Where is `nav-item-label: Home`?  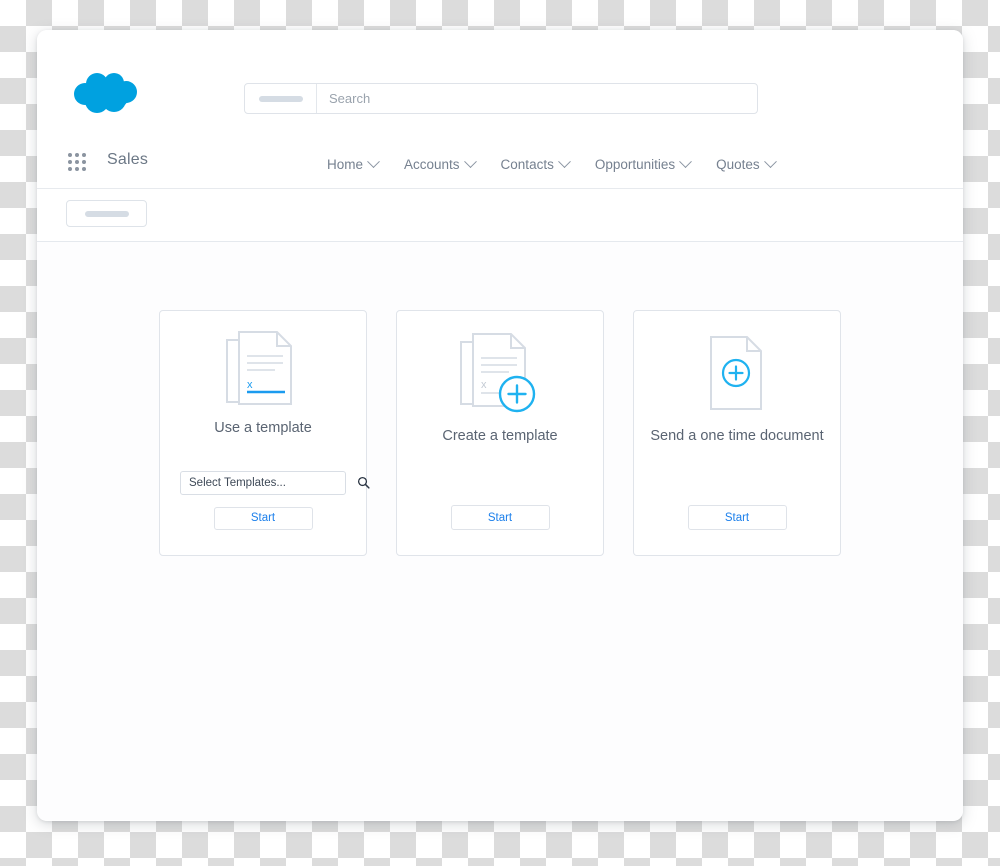
nav-item-label: Home is located at coordinates (345, 164).